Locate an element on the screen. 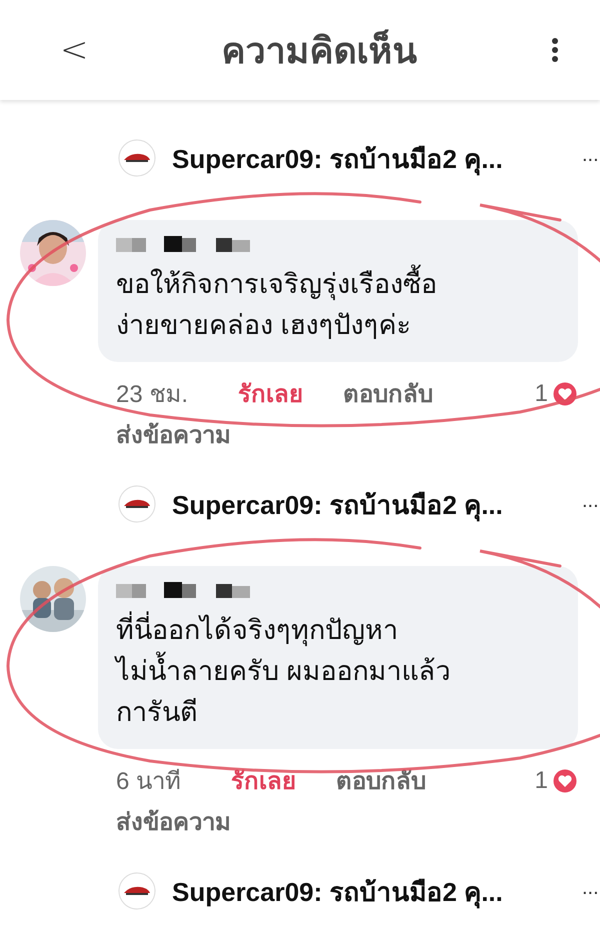 The image size is (600, 926). back-button: < is located at coordinates (74, 50).